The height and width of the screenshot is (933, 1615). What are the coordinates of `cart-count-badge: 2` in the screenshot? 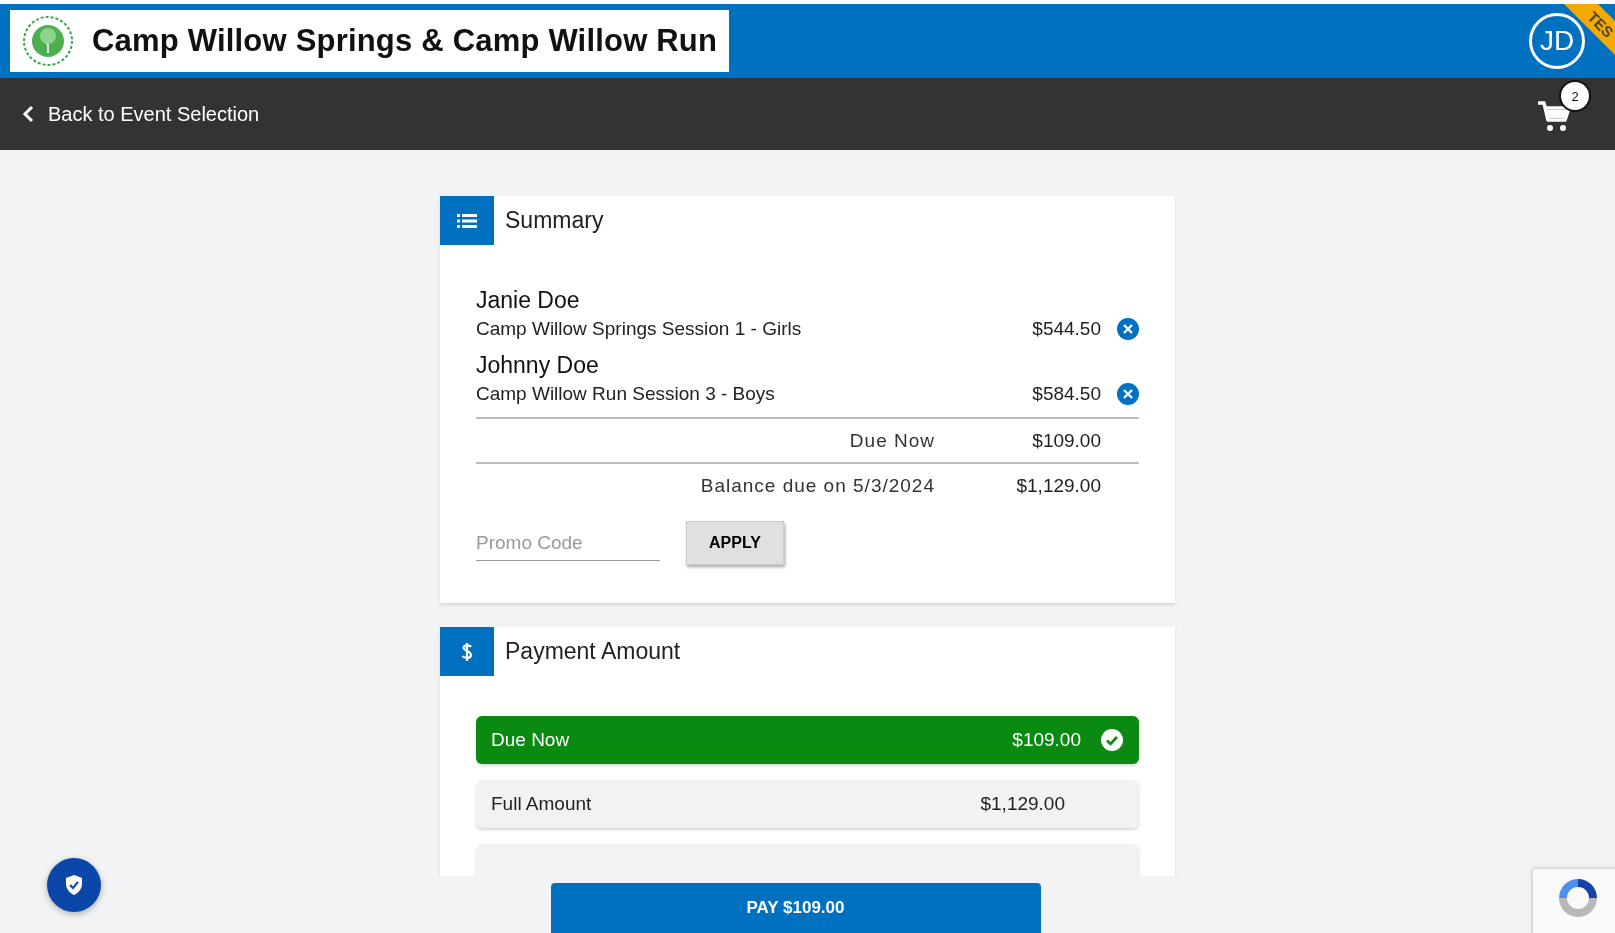 It's located at (1575, 96).